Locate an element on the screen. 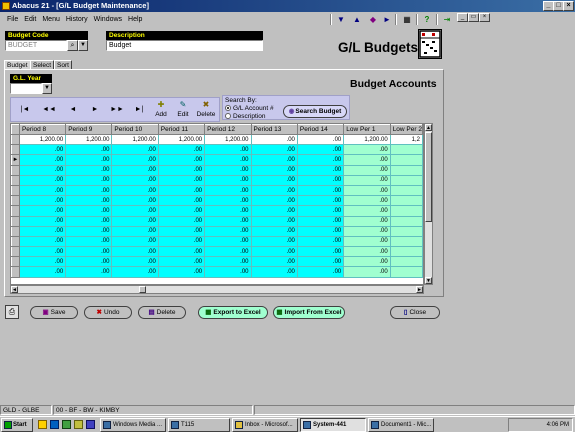 The width and height of the screenshot is (575, 432). toolbar-minimize-icon: _ is located at coordinates (462, 17).